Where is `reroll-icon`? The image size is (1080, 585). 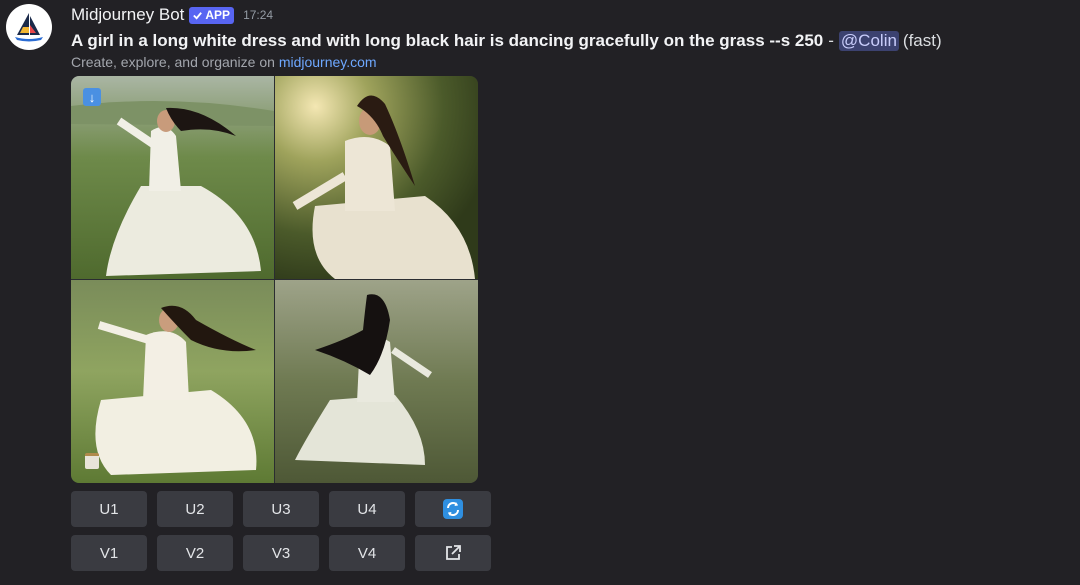
reroll-icon is located at coordinates (453, 509).